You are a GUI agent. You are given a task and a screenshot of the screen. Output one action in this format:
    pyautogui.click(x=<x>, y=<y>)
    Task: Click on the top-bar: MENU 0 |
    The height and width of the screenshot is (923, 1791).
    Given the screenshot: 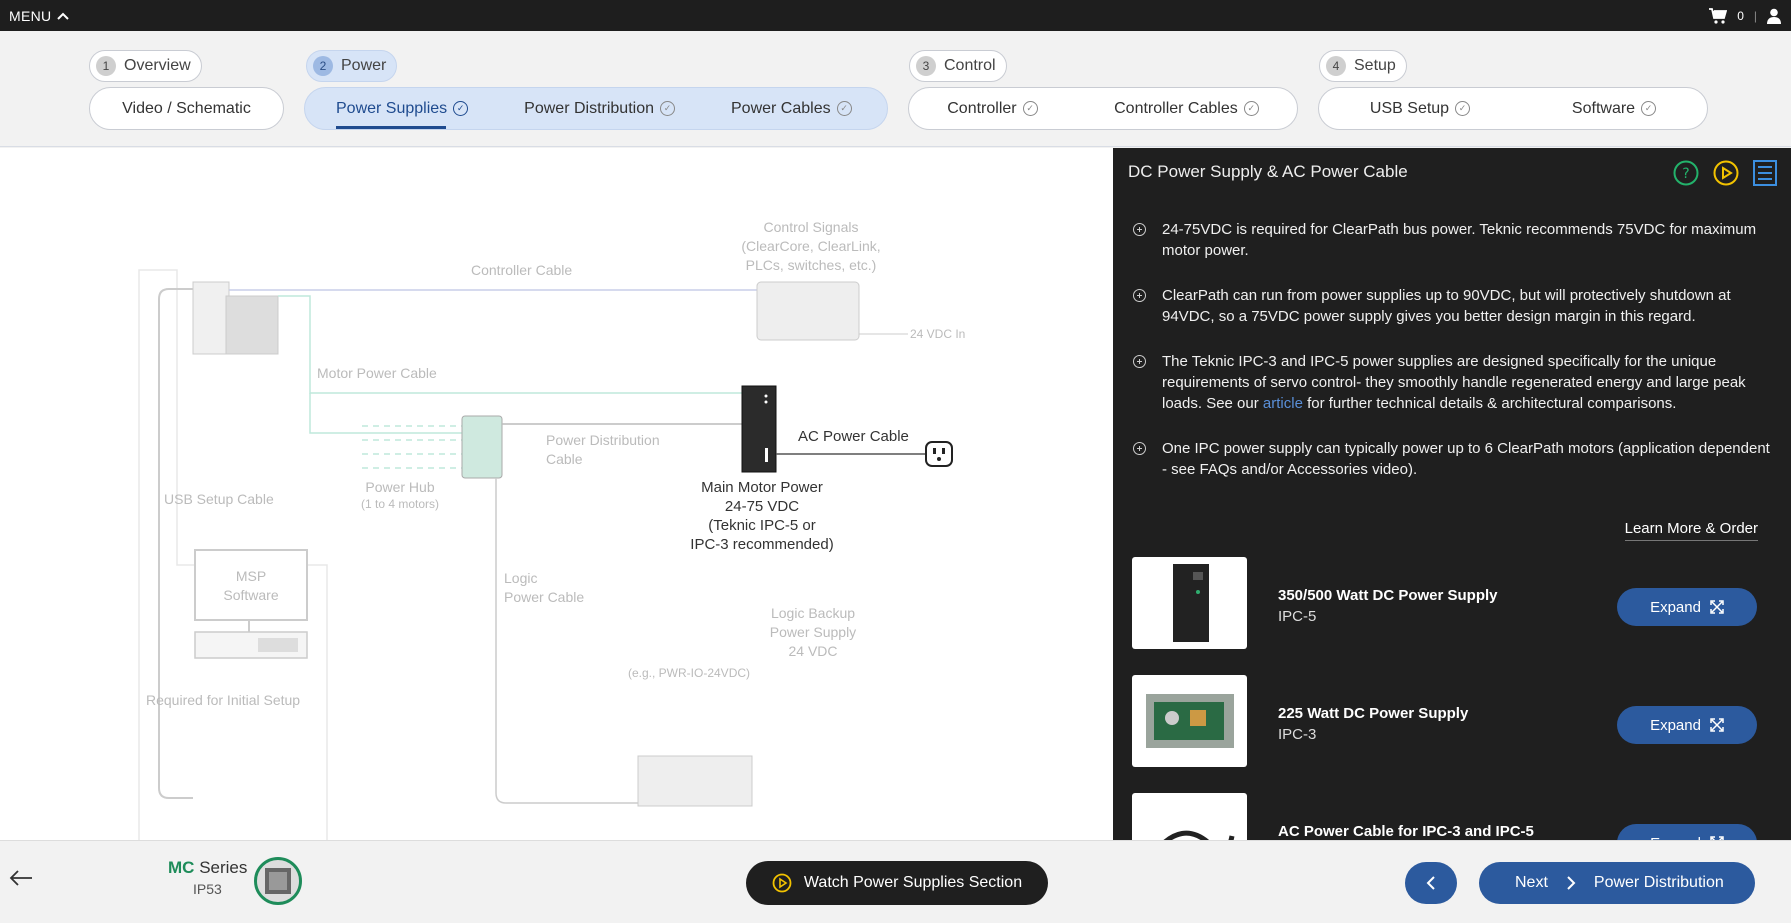 What is the action you would take?
    pyautogui.click(x=895, y=15)
    